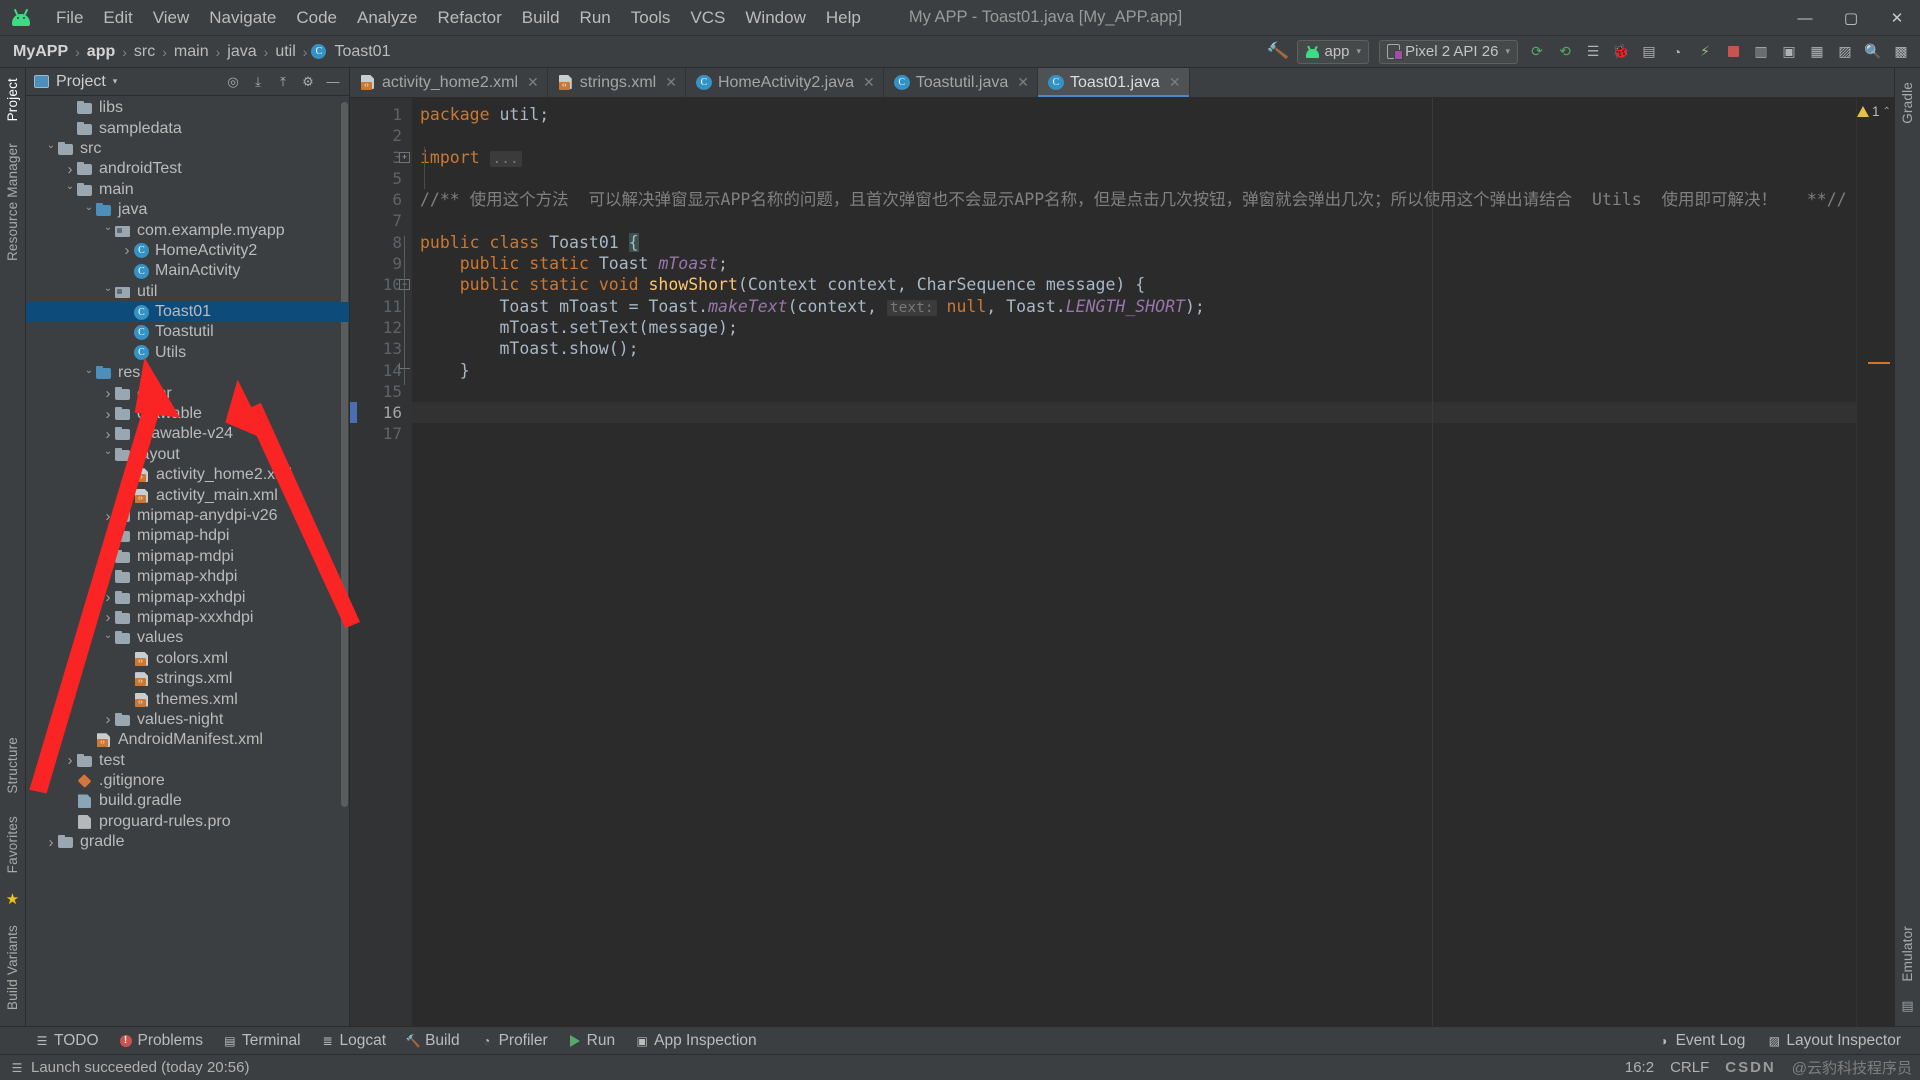  What do you see at coordinates (591, 1041) in the screenshot?
I see `tool-window-run: Run` at bounding box center [591, 1041].